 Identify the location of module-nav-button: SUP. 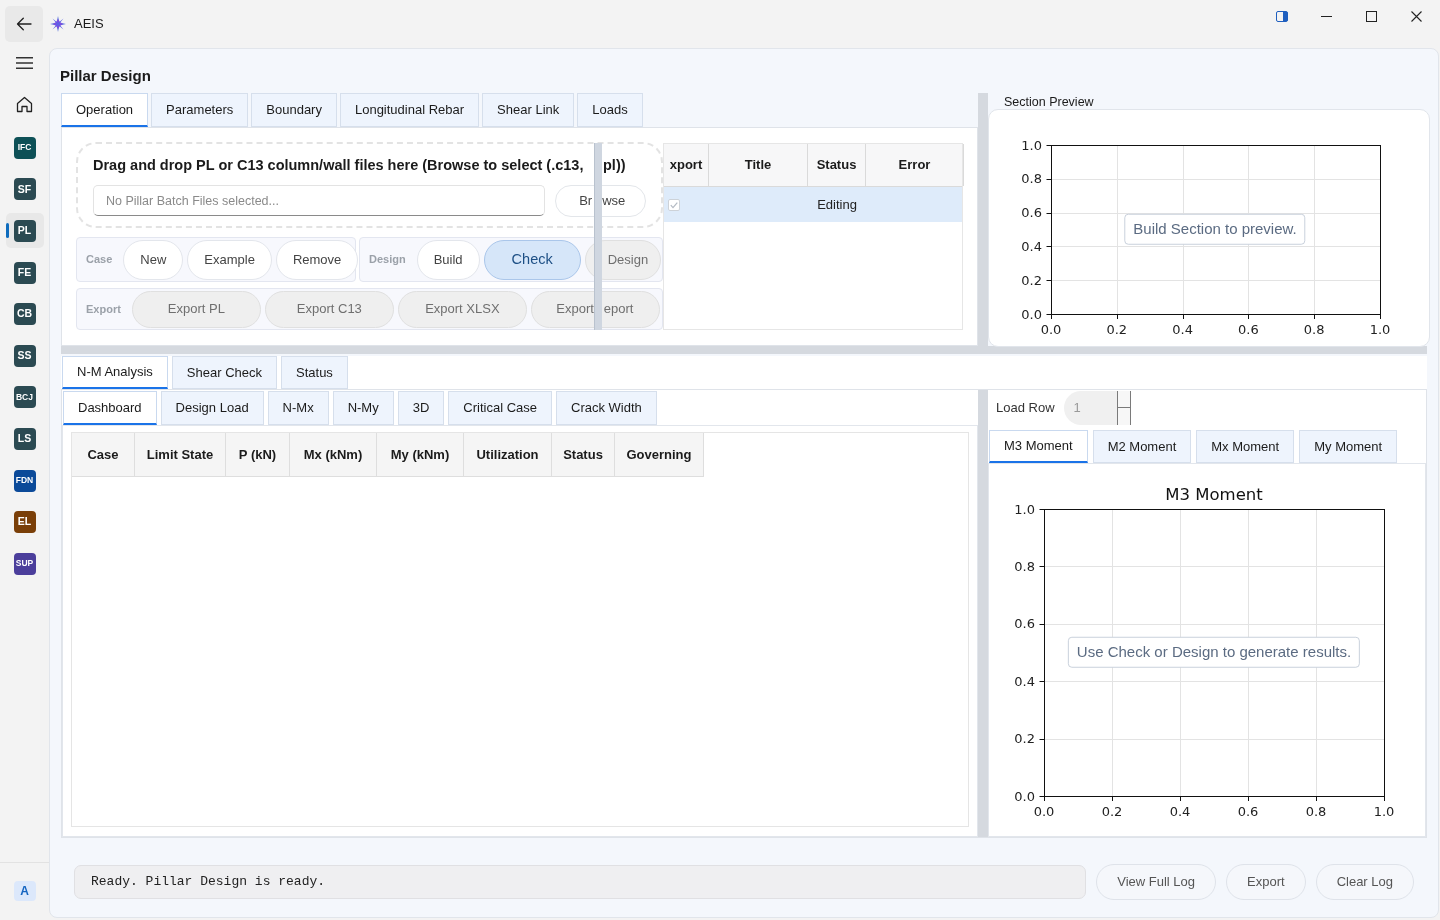
(24, 564).